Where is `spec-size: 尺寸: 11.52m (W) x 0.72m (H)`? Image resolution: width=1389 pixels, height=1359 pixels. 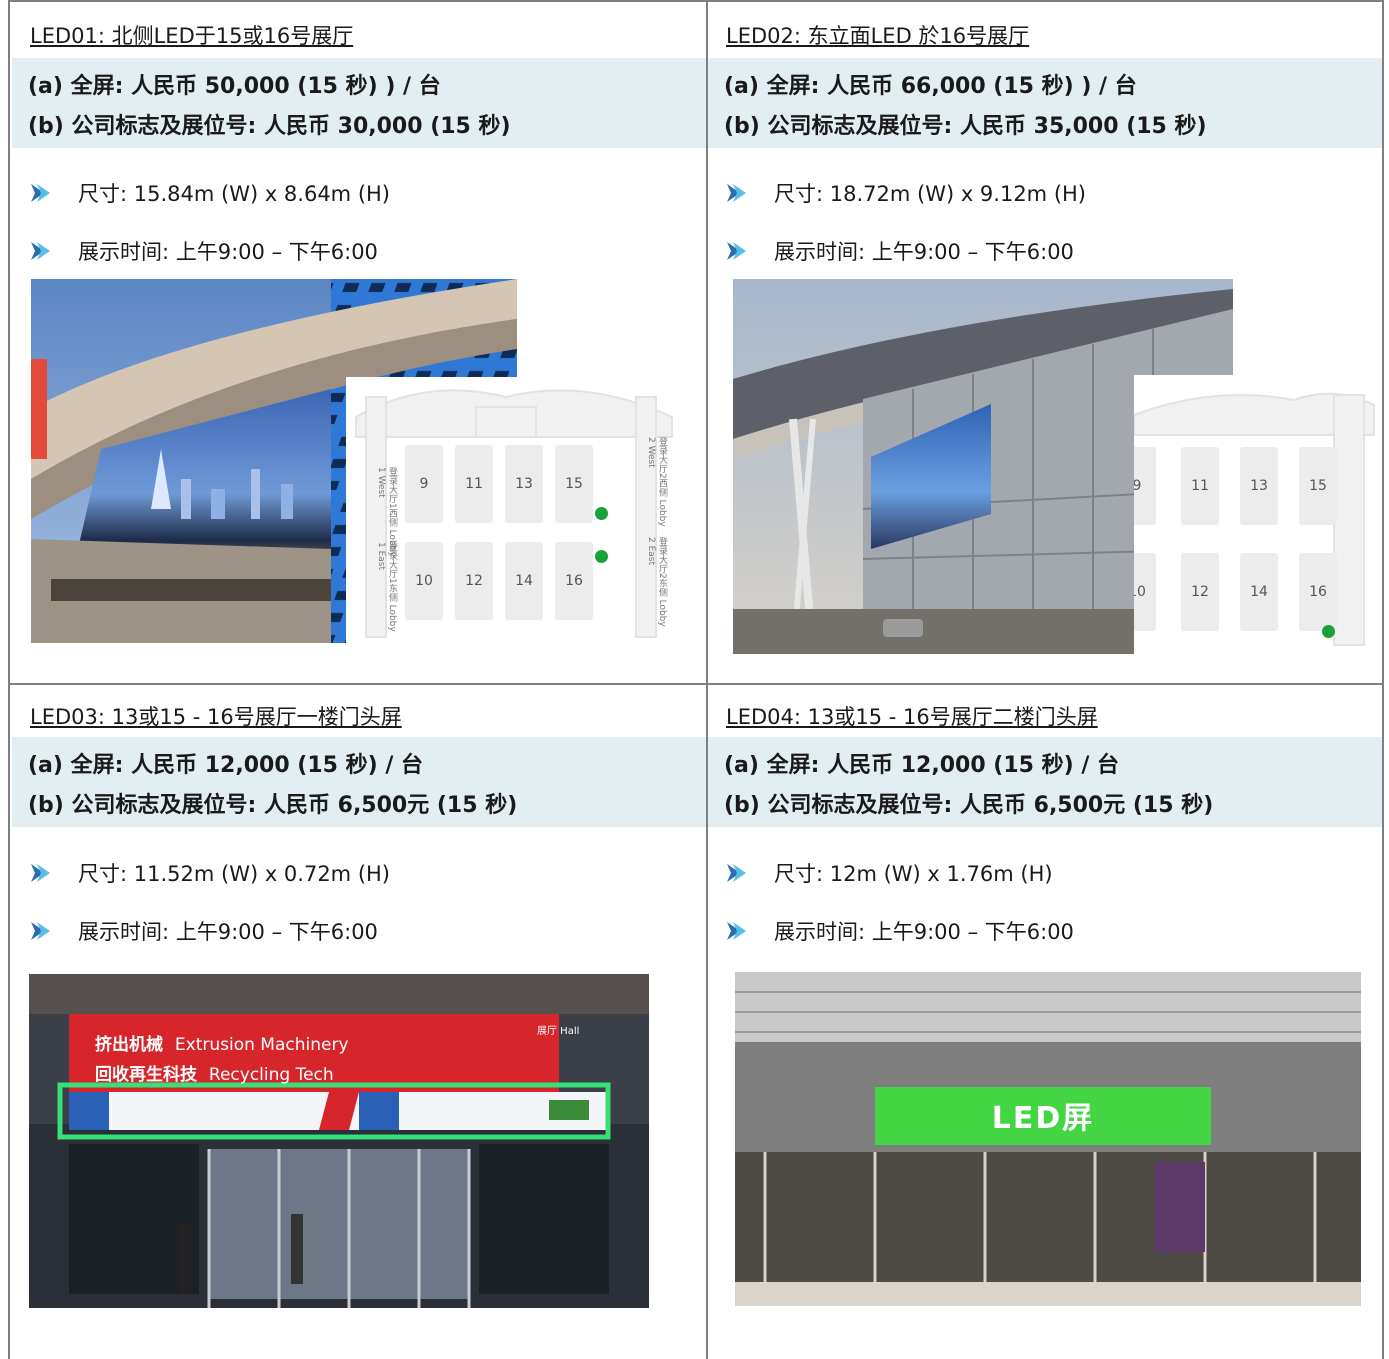
spec-size: 尺寸: 11.52m (W) x 0.72m (H) is located at coordinates (210, 873).